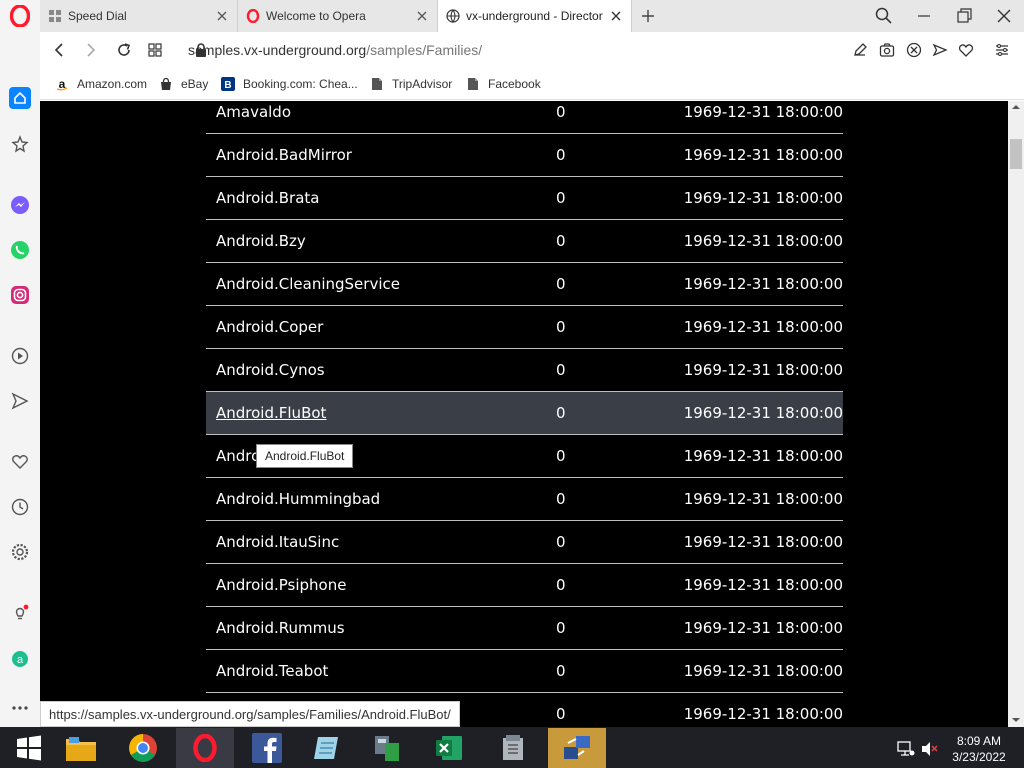 Image resolution: width=1024 pixels, height=768 pixels. What do you see at coordinates (308, 284) in the screenshot?
I see `entry-name: Android.CleaningService` at bounding box center [308, 284].